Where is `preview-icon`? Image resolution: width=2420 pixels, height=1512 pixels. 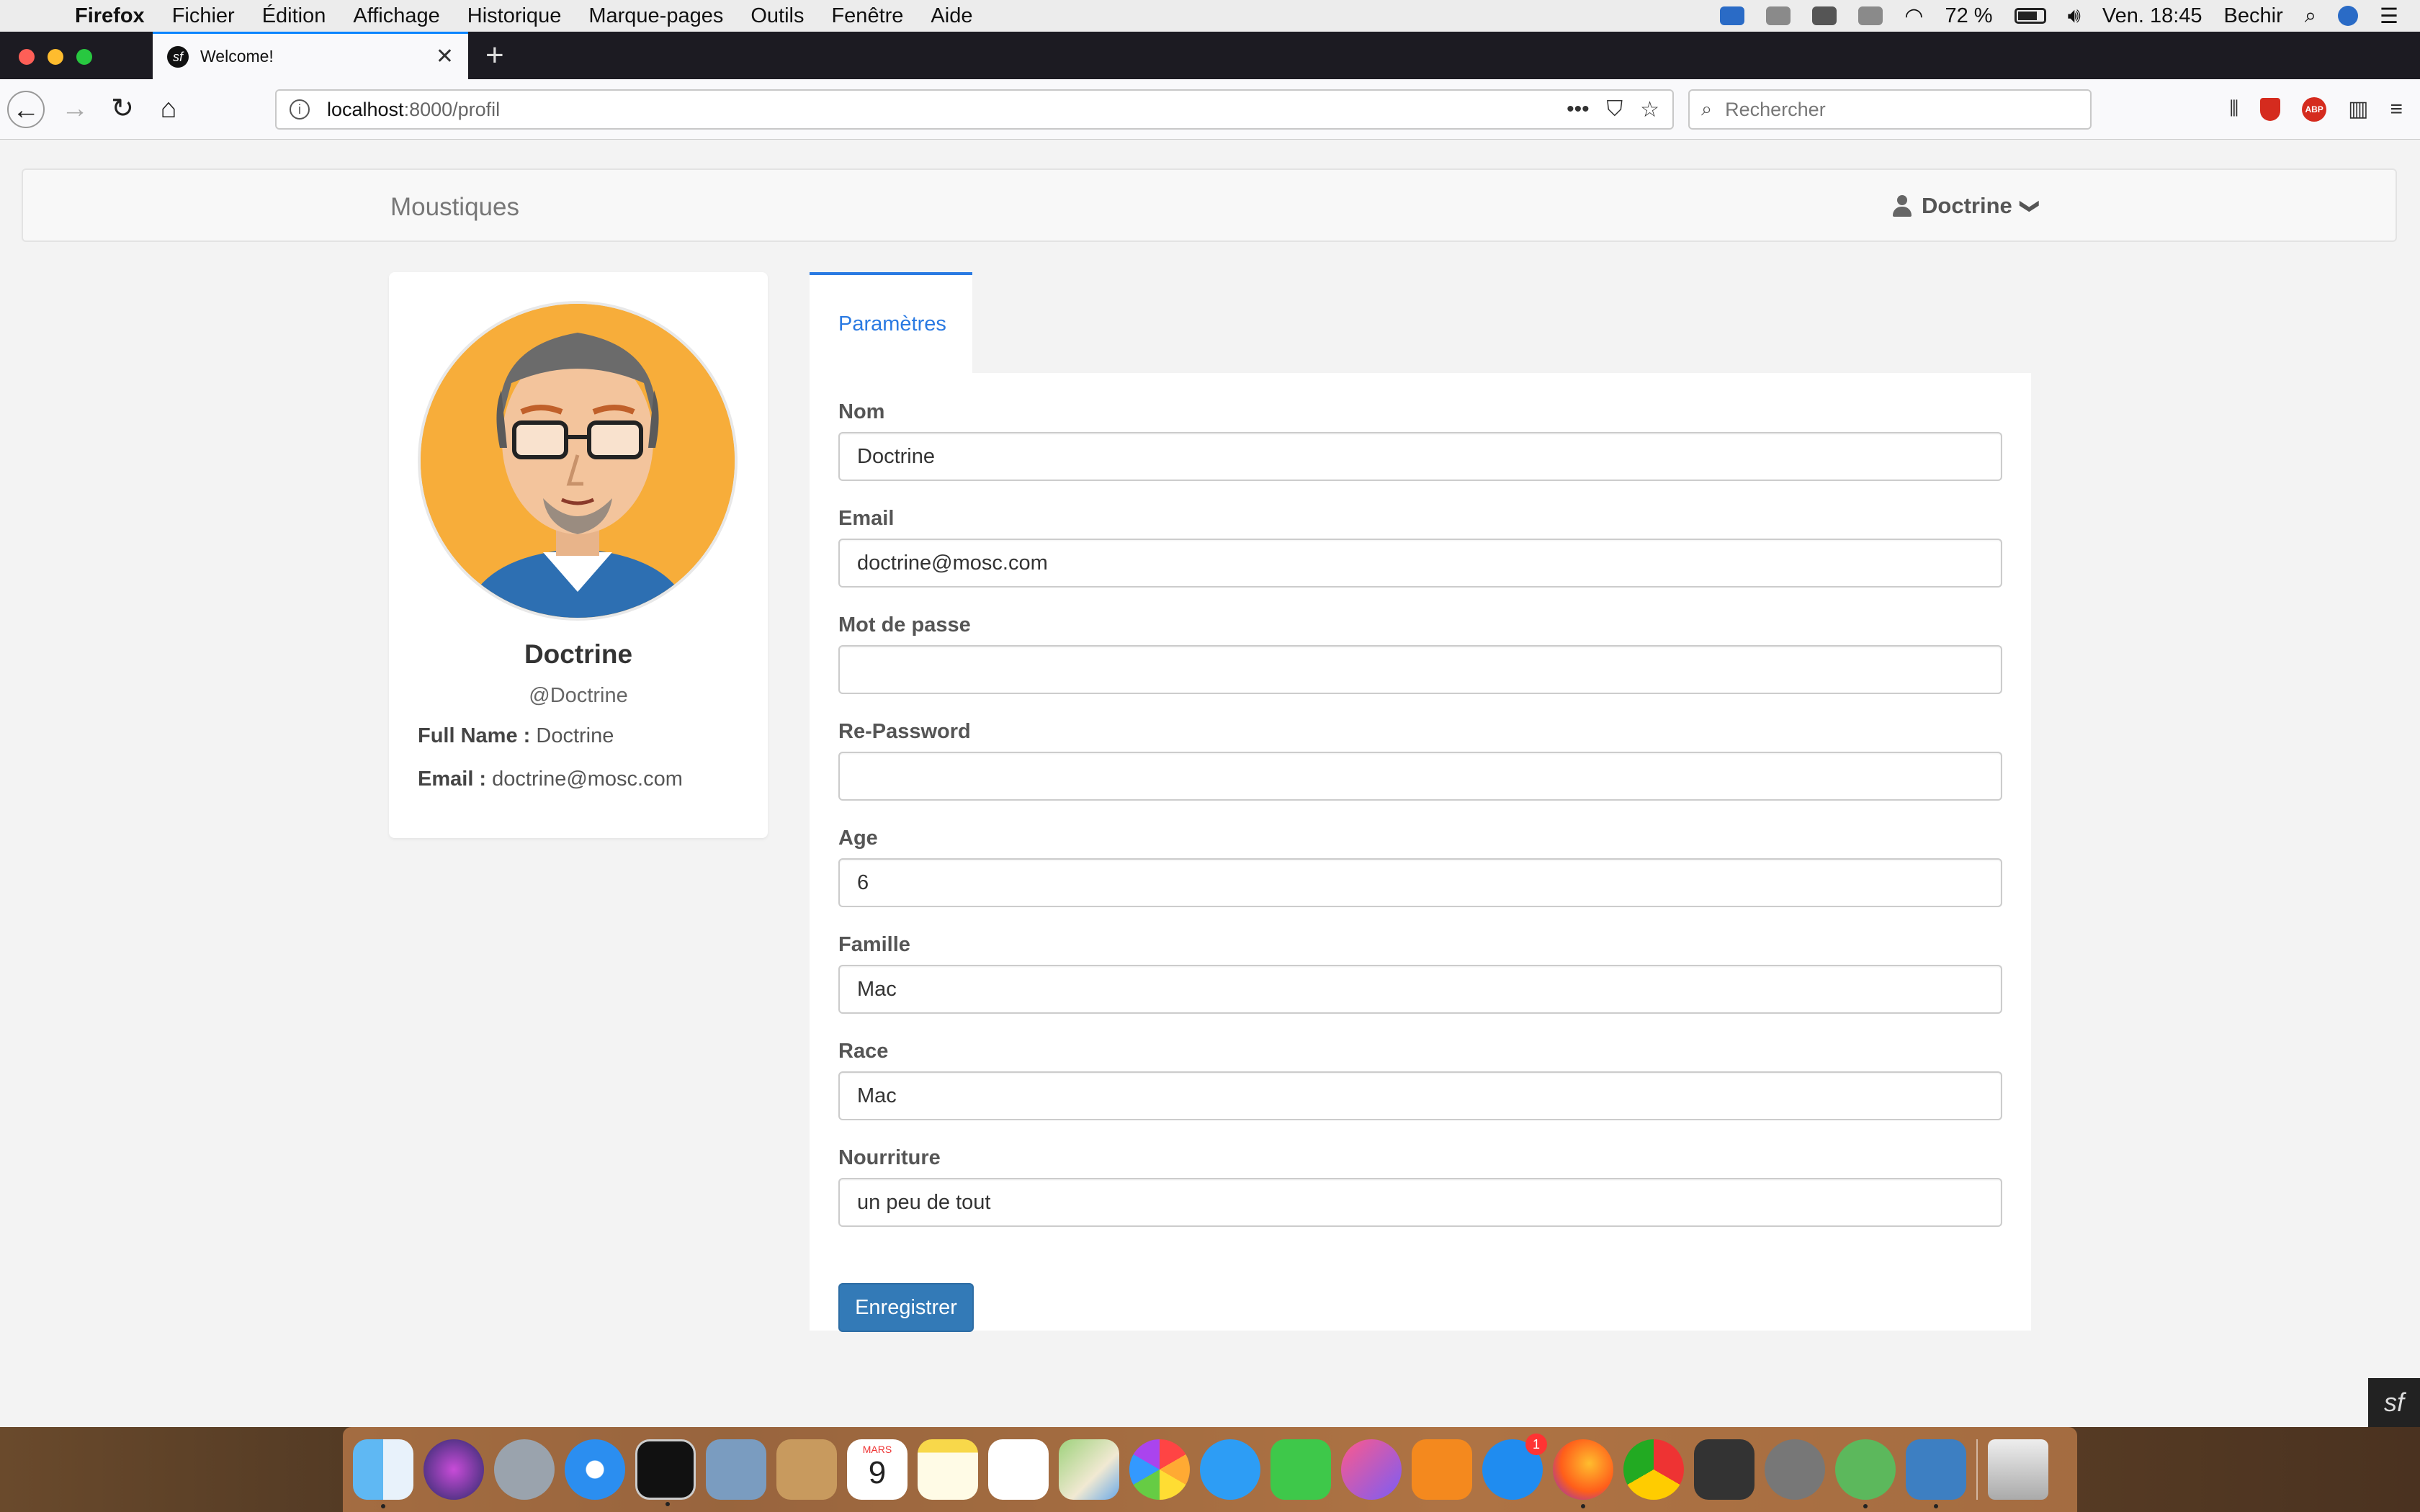
preview-icon is located at coordinates (736, 1469).